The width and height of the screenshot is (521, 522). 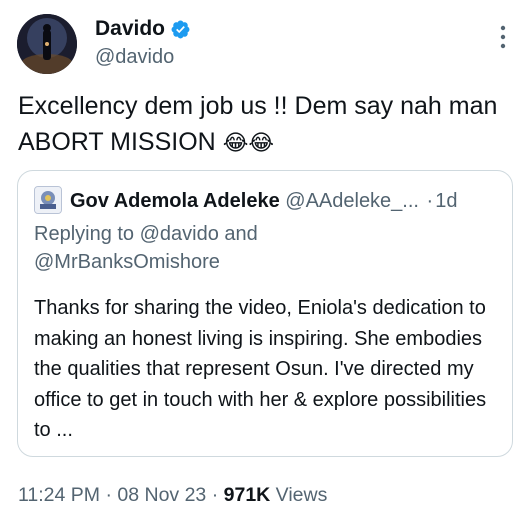 What do you see at coordinates (175, 201) in the screenshot?
I see `quoted-author-name: Gov Ademola Adeleke` at bounding box center [175, 201].